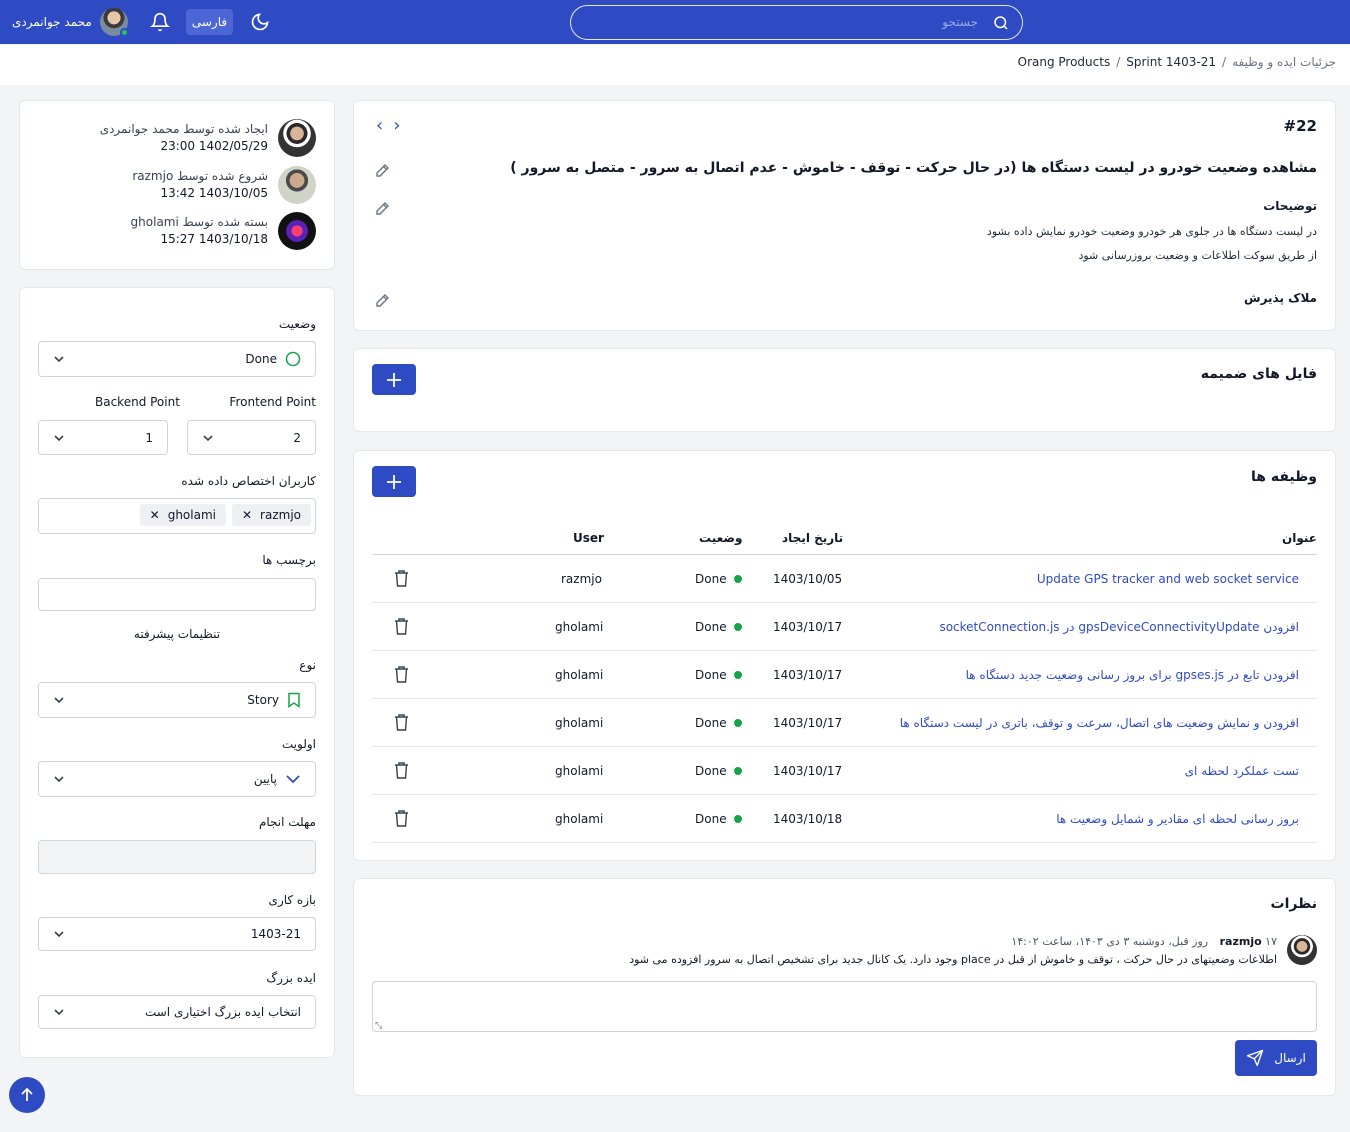 This screenshot has width=1350, height=1132. I want to click on edit-title-pencil-icon, so click(382, 171).